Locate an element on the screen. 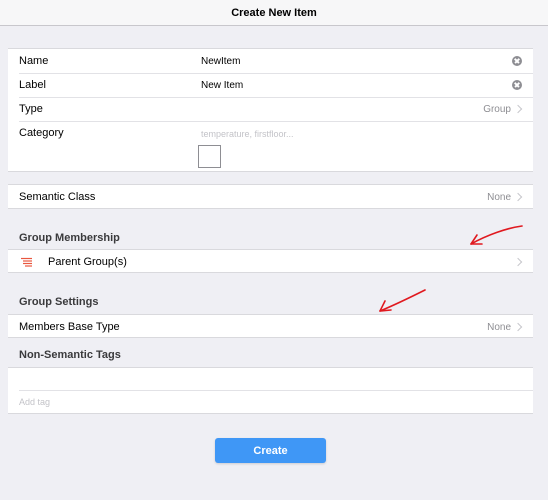 The height and width of the screenshot is (500, 548). label-row: Label New Item is located at coordinates (270, 85).